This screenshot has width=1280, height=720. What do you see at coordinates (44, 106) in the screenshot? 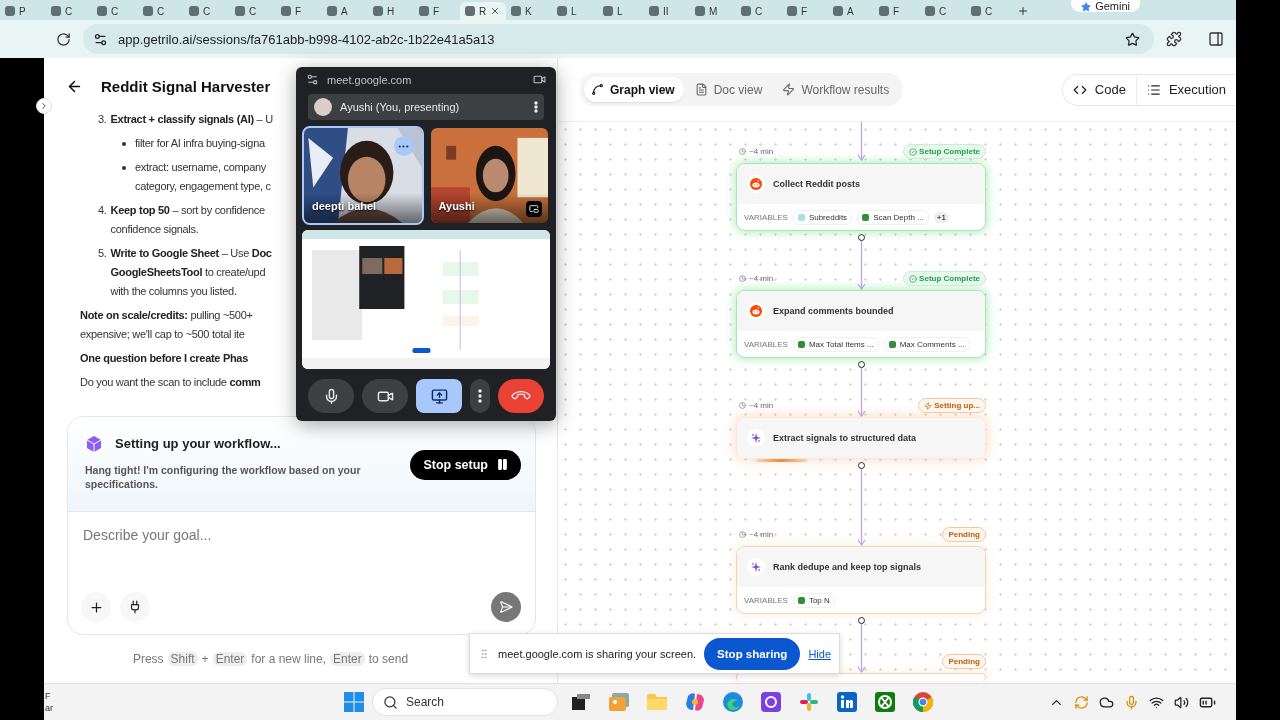
I see `expand-sidebar-button` at bounding box center [44, 106].